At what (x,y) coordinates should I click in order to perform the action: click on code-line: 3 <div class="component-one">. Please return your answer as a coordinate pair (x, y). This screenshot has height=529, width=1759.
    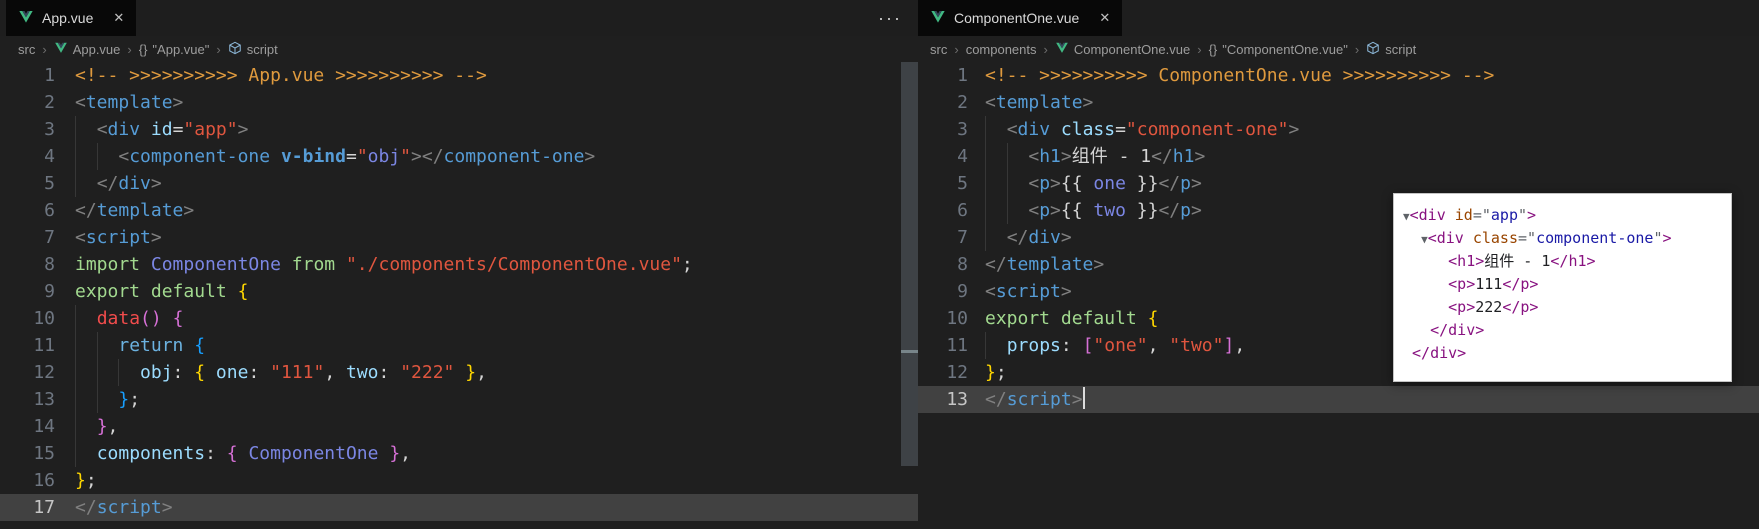
    Looking at the image, I should click on (1338, 129).